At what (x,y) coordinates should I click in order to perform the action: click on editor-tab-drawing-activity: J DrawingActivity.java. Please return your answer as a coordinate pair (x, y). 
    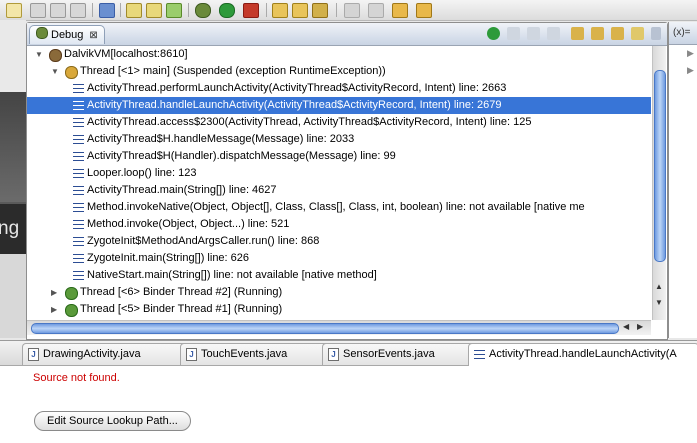
    Looking at the image, I should click on (108, 354).